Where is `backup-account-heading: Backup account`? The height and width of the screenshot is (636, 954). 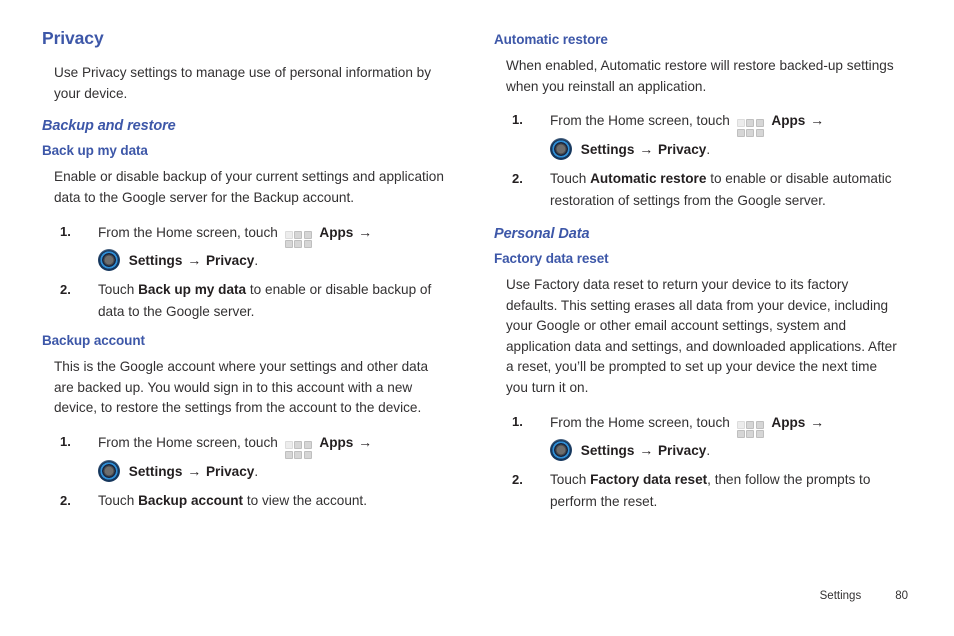
backup-account-heading: Backup account is located at coordinates (93, 341).